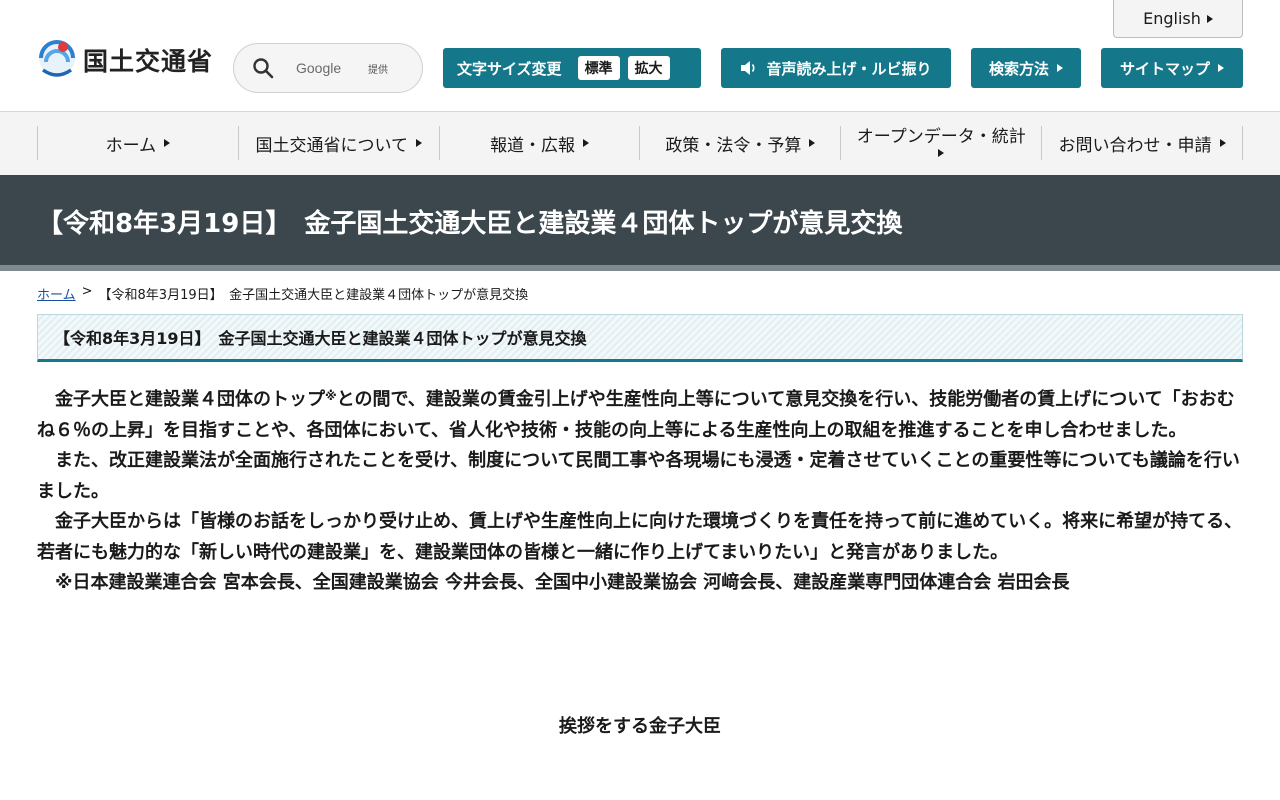 The image size is (1280, 800). Describe the element at coordinates (648, 68) in the screenshot. I see `font-size-large-button: 拡大` at that location.